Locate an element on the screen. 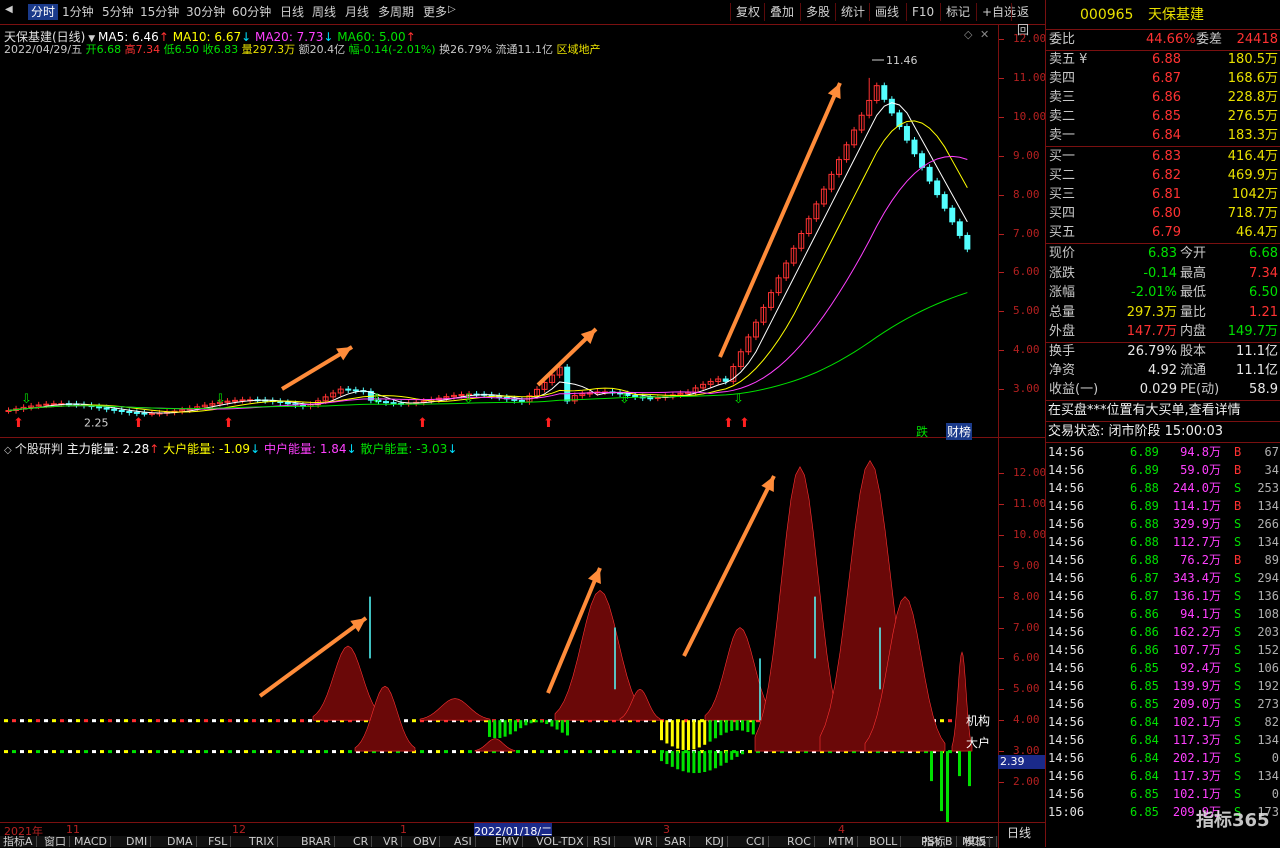 The image size is (1280, 848). period-tab-7: 周线 is located at coordinates (324, 12).